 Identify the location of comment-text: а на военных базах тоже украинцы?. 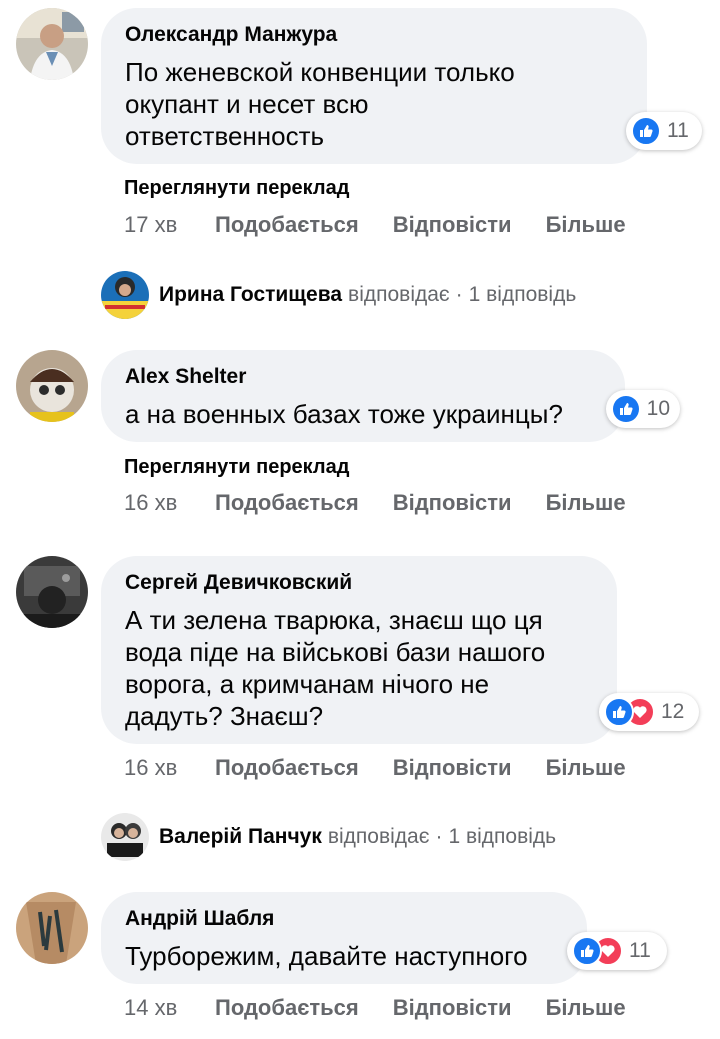
(344, 414).